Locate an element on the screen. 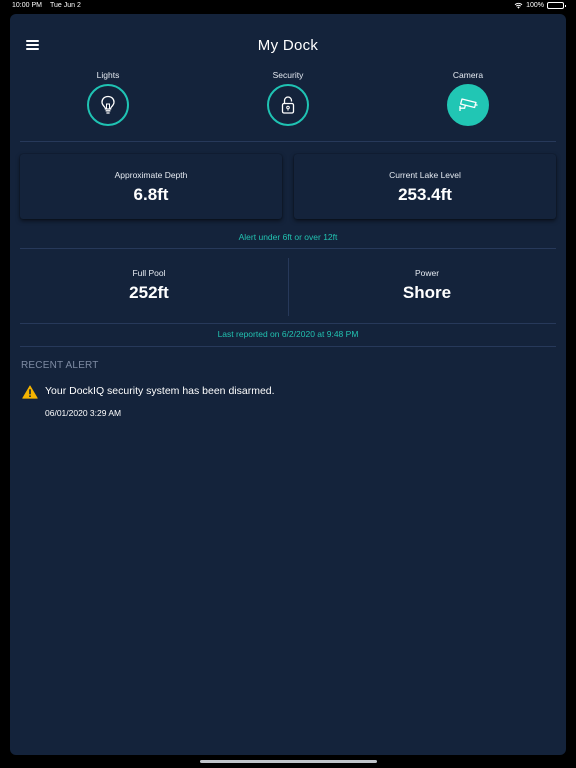 The image size is (576, 768). full-pool-stat: Full Pool 252ft is located at coordinates (149, 286).